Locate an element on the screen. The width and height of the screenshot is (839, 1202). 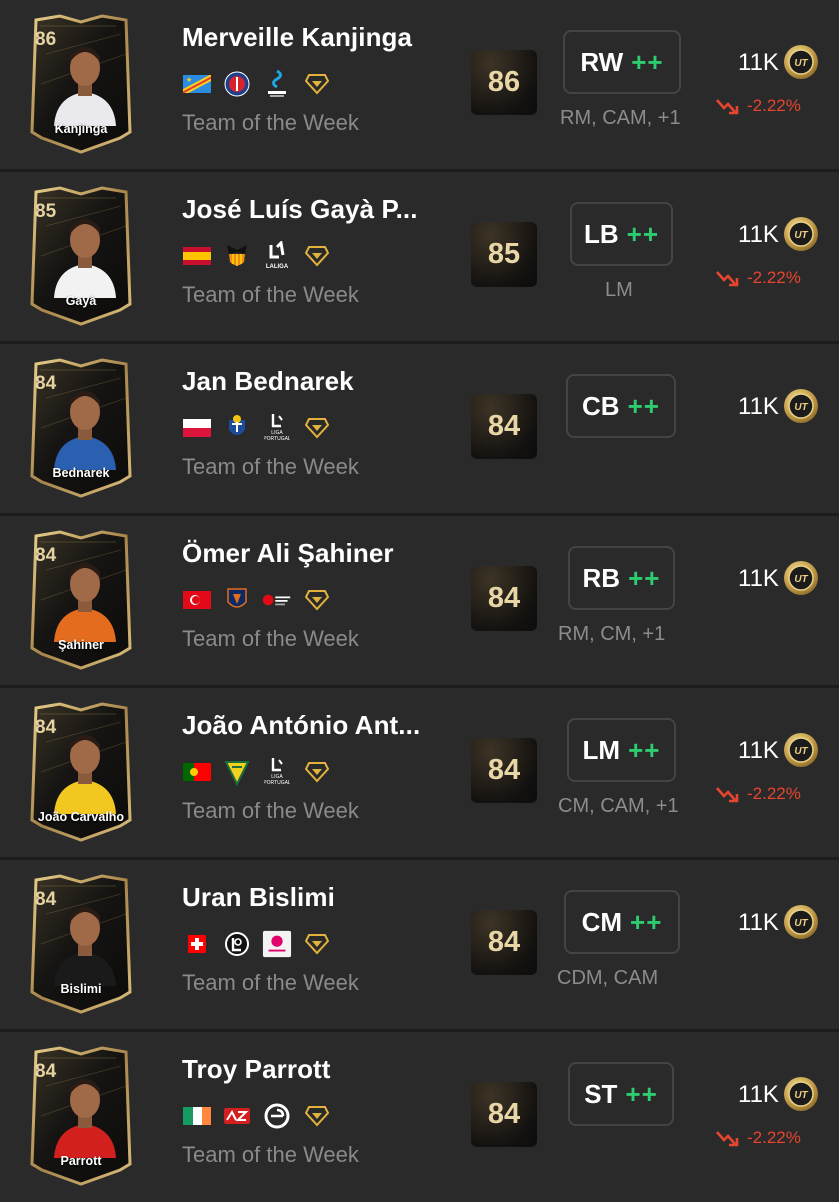
position-badge: LB ++ is located at coordinates (621, 234).